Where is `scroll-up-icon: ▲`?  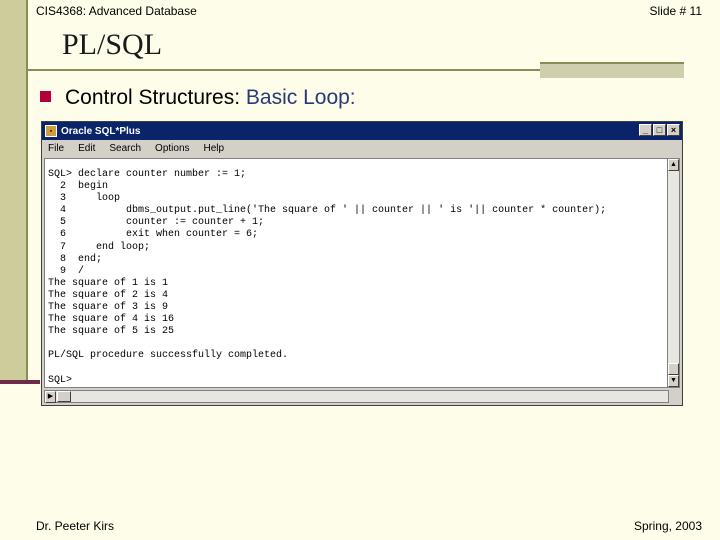 scroll-up-icon: ▲ is located at coordinates (673, 165).